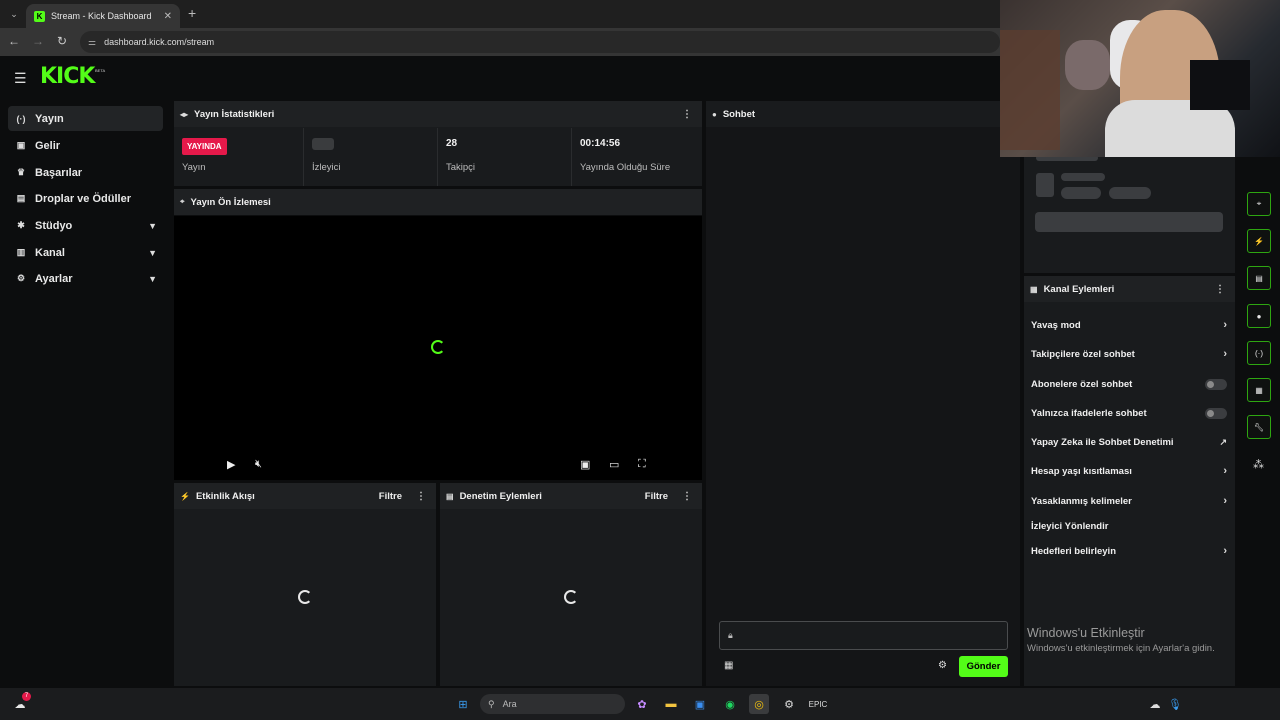  I want to click on theater-mode-icon: ▭, so click(614, 464).